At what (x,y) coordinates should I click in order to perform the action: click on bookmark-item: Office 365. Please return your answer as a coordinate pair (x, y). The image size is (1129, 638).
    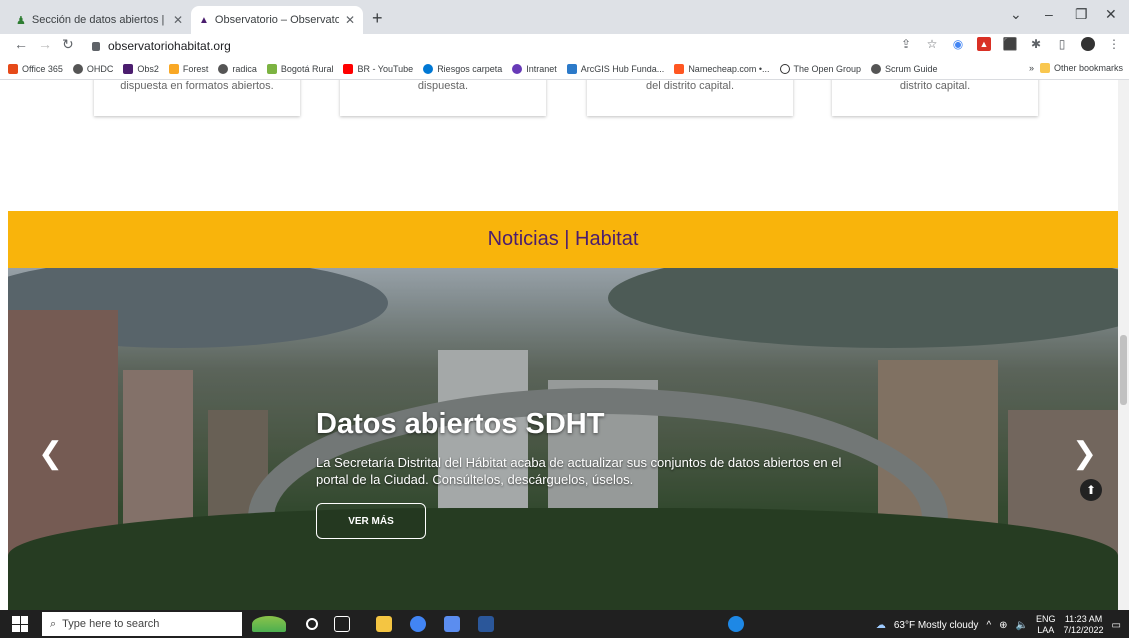
    Looking at the image, I should click on (35, 68).